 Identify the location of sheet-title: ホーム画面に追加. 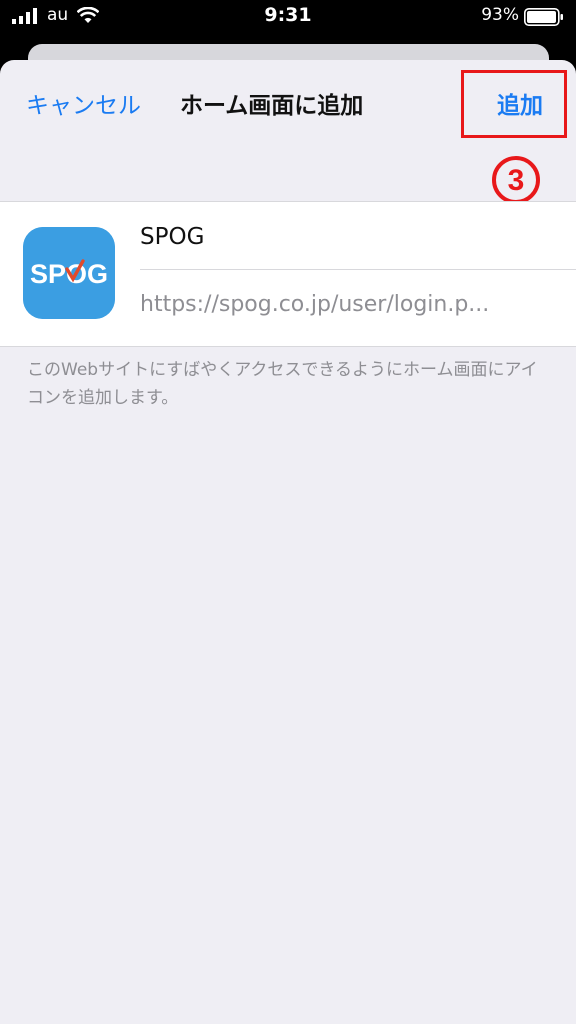
(272, 106).